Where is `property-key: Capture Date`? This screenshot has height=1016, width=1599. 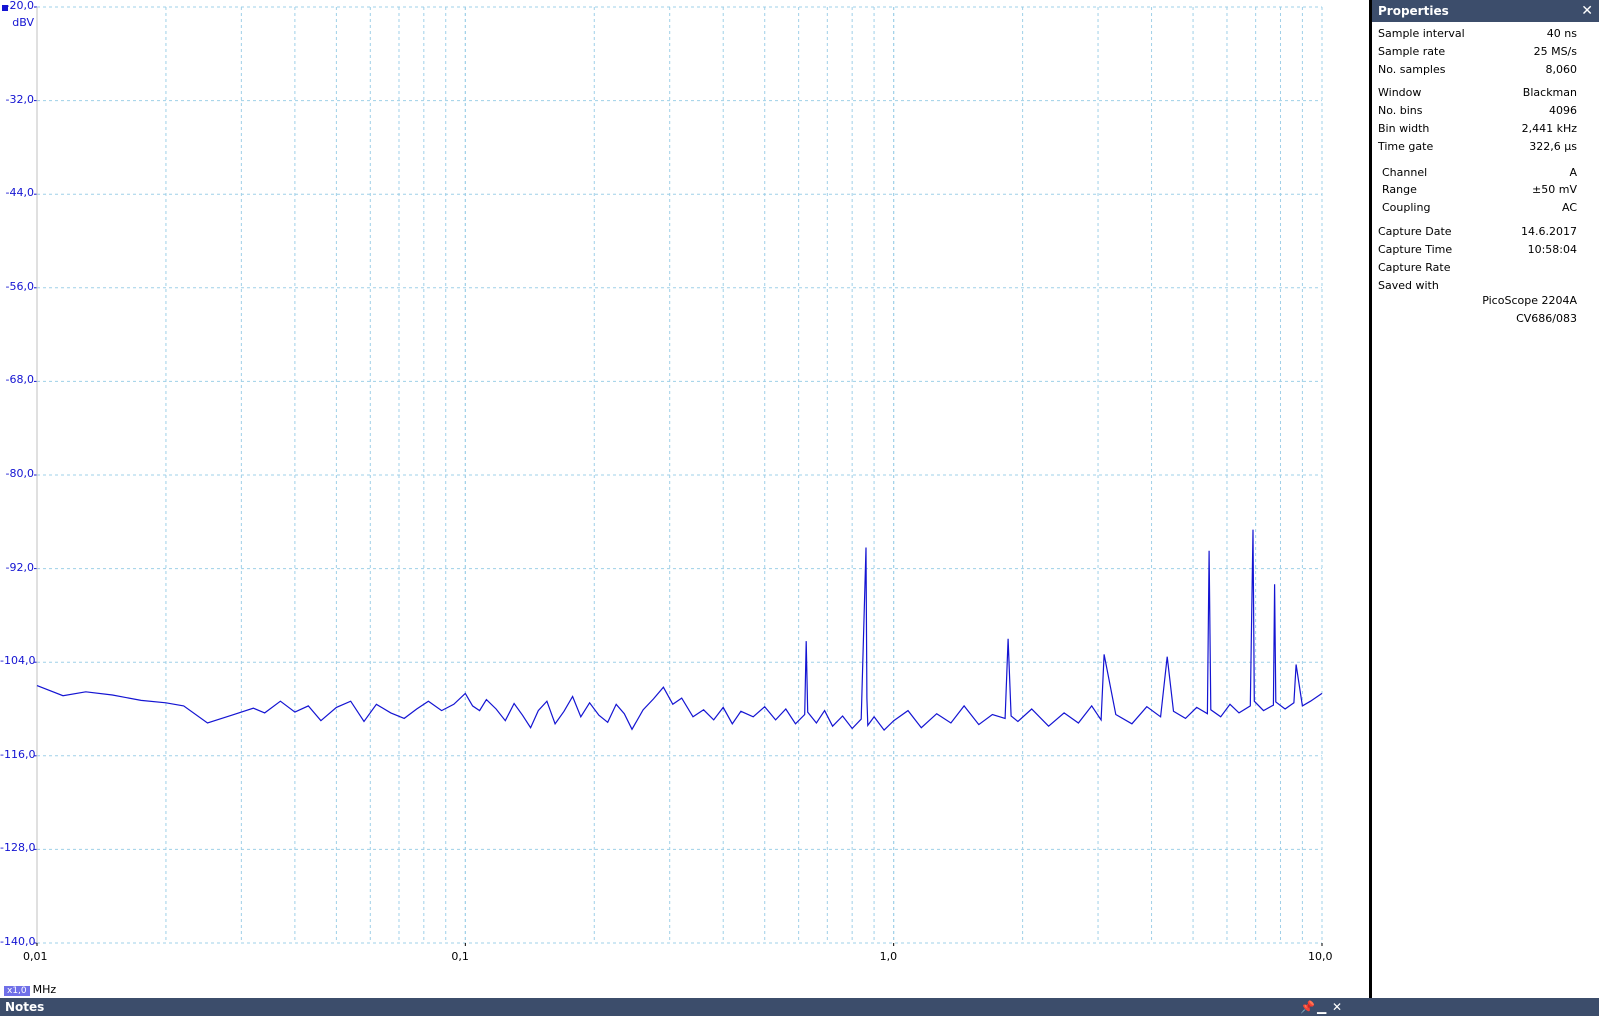 property-key: Capture Date is located at coordinates (1415, 231).